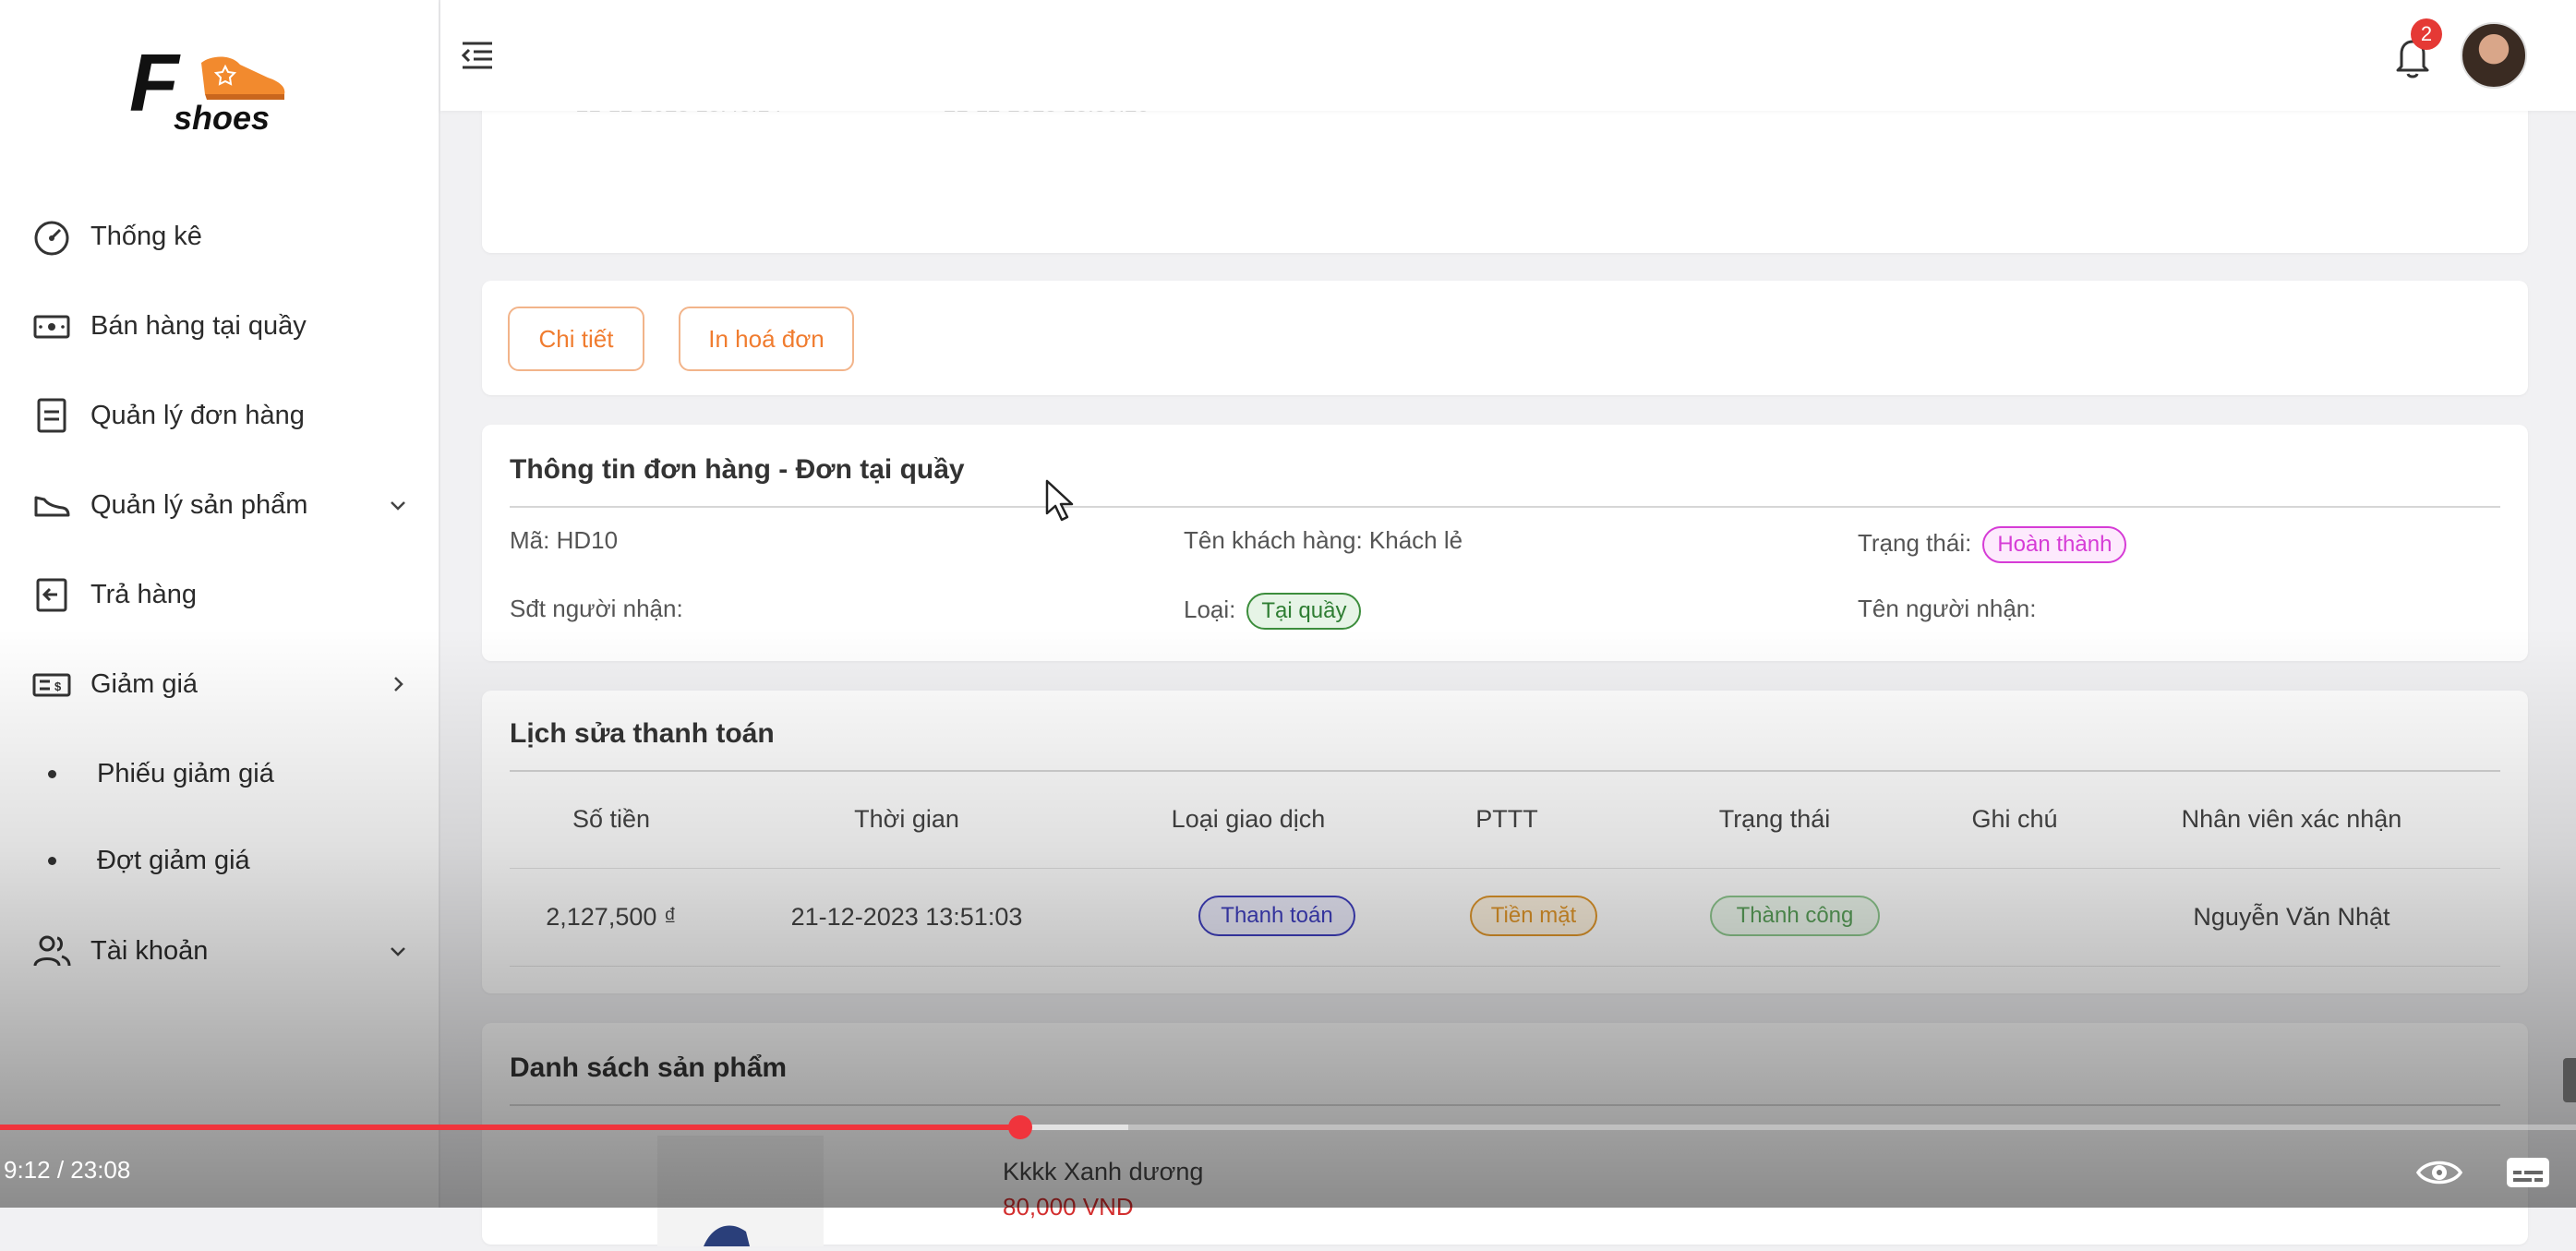  What do you see at coordinates (398, 684) in the screenshot?
I see `chevron-right-icon` at bounding box center [398, 684].